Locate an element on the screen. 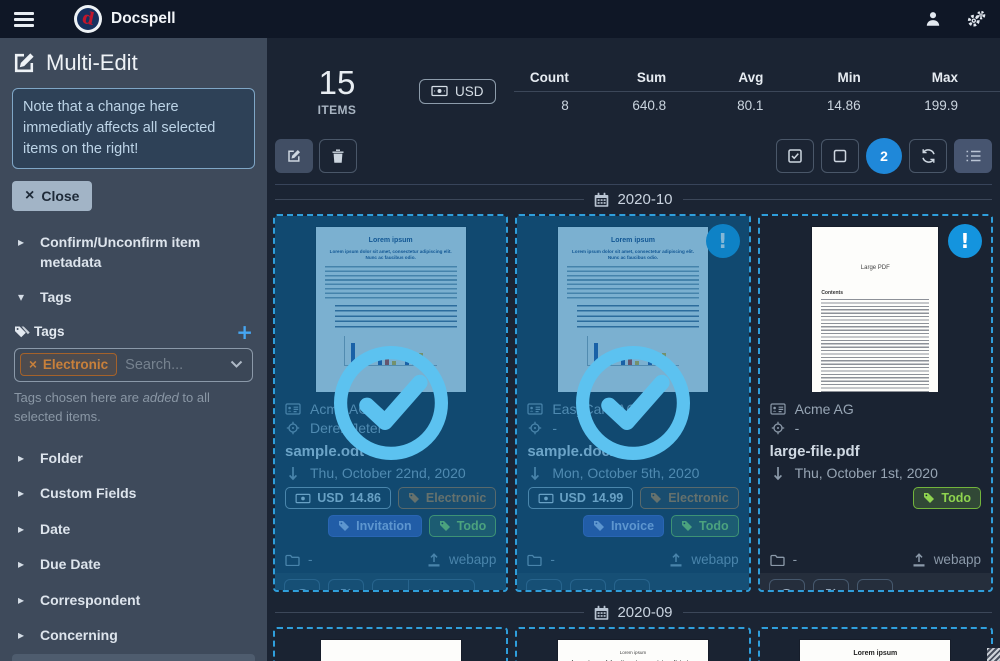 This screenshot has height=661, width=1000. tag-badge-invoice: Invoice is located at coordinates (623, 526).